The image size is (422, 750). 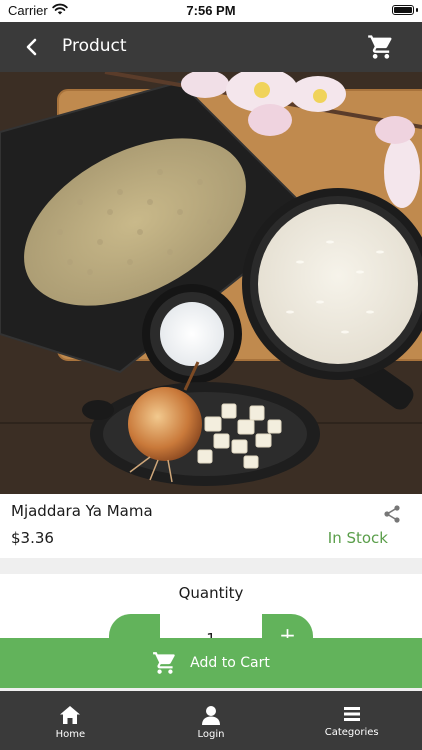 I want to click on back-button, so click(x=32, y=47).